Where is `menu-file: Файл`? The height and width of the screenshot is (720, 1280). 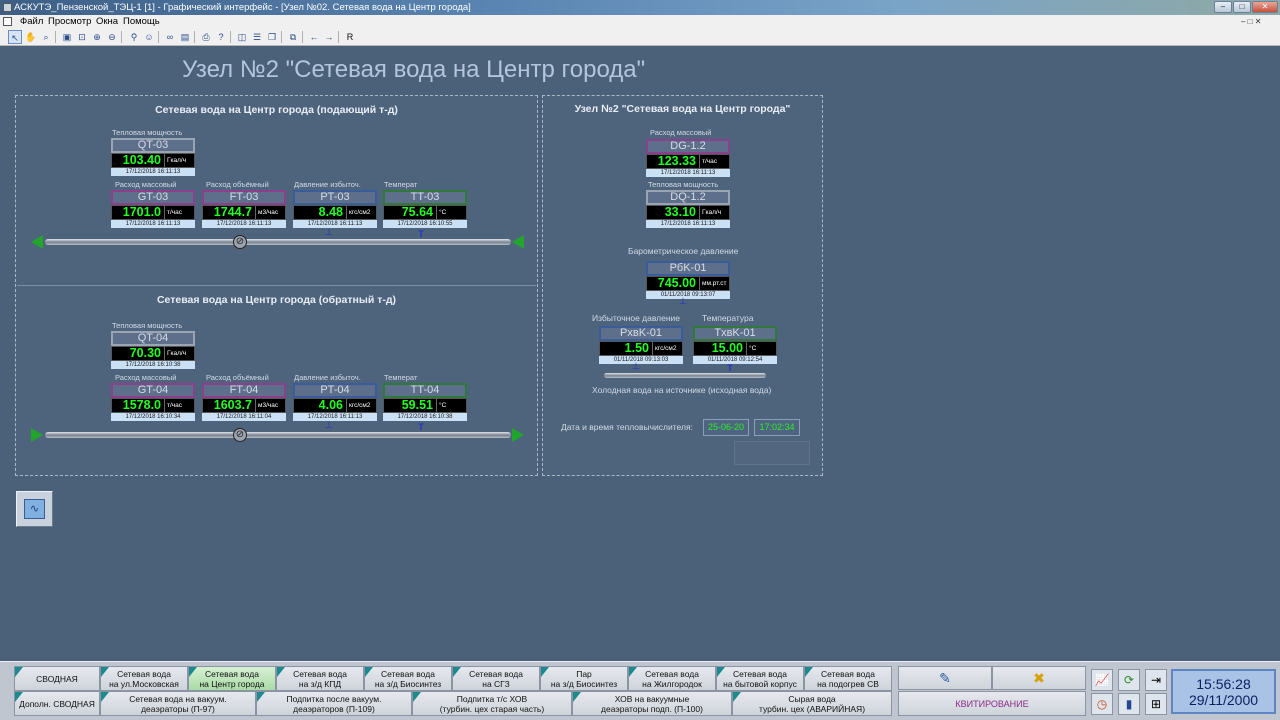 menu-file: Файл is located at coordinates (31, 21).